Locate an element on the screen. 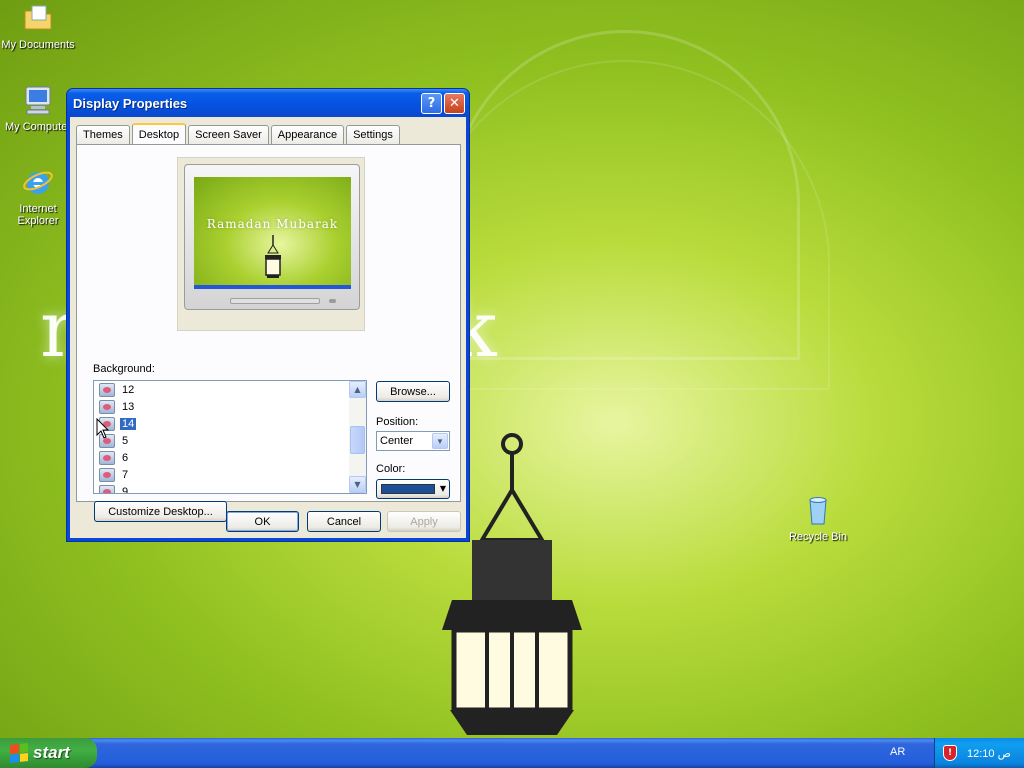  language-indicator: AR is located at coordinates (897, 752).